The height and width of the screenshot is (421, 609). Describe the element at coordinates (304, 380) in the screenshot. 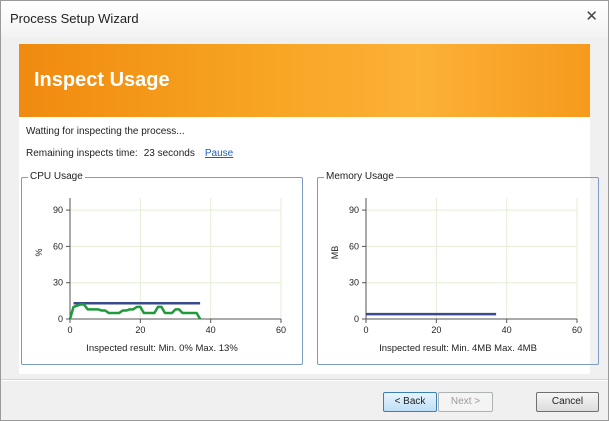

I see `footer-divider-highlight` at that location.